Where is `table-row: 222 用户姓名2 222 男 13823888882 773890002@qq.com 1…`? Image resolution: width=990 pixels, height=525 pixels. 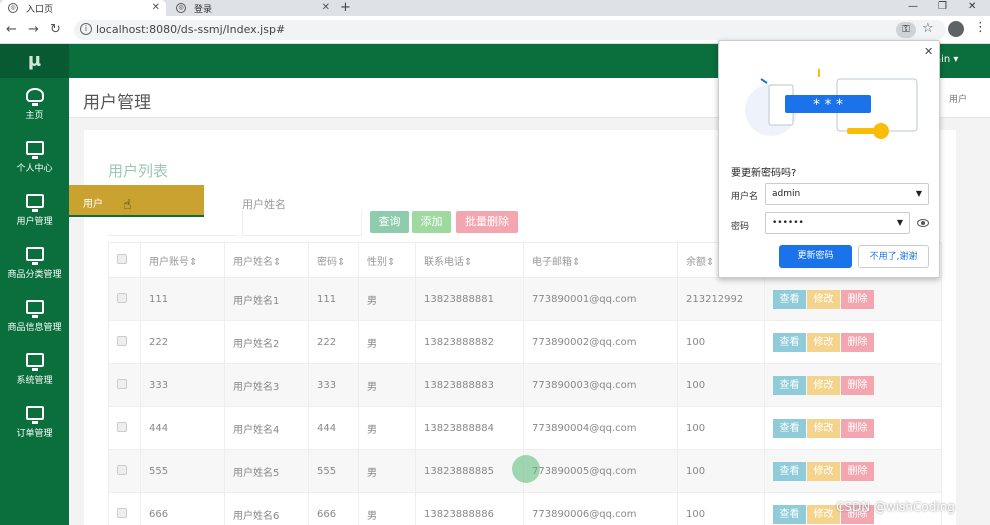
table-row: 222 用户姓名2 222 男 13823888882 773890002@qq.com 1… is located at coordinates (525, 342).